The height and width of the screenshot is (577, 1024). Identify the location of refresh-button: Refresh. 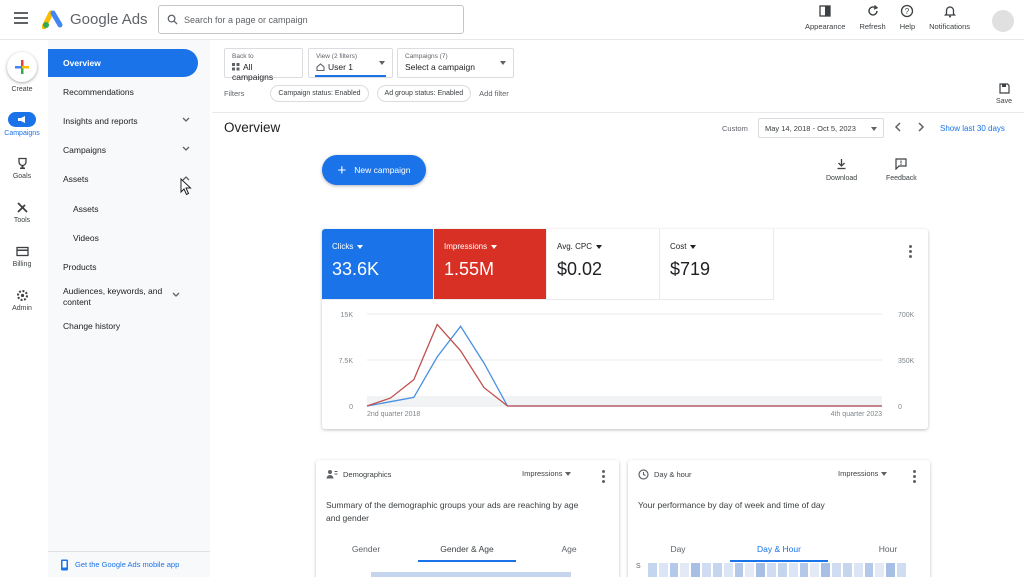
(872, 20).